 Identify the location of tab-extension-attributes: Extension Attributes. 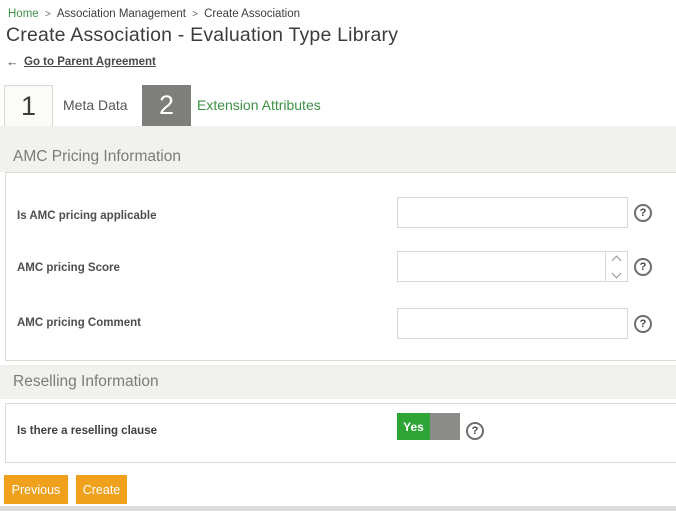
(259, 105).